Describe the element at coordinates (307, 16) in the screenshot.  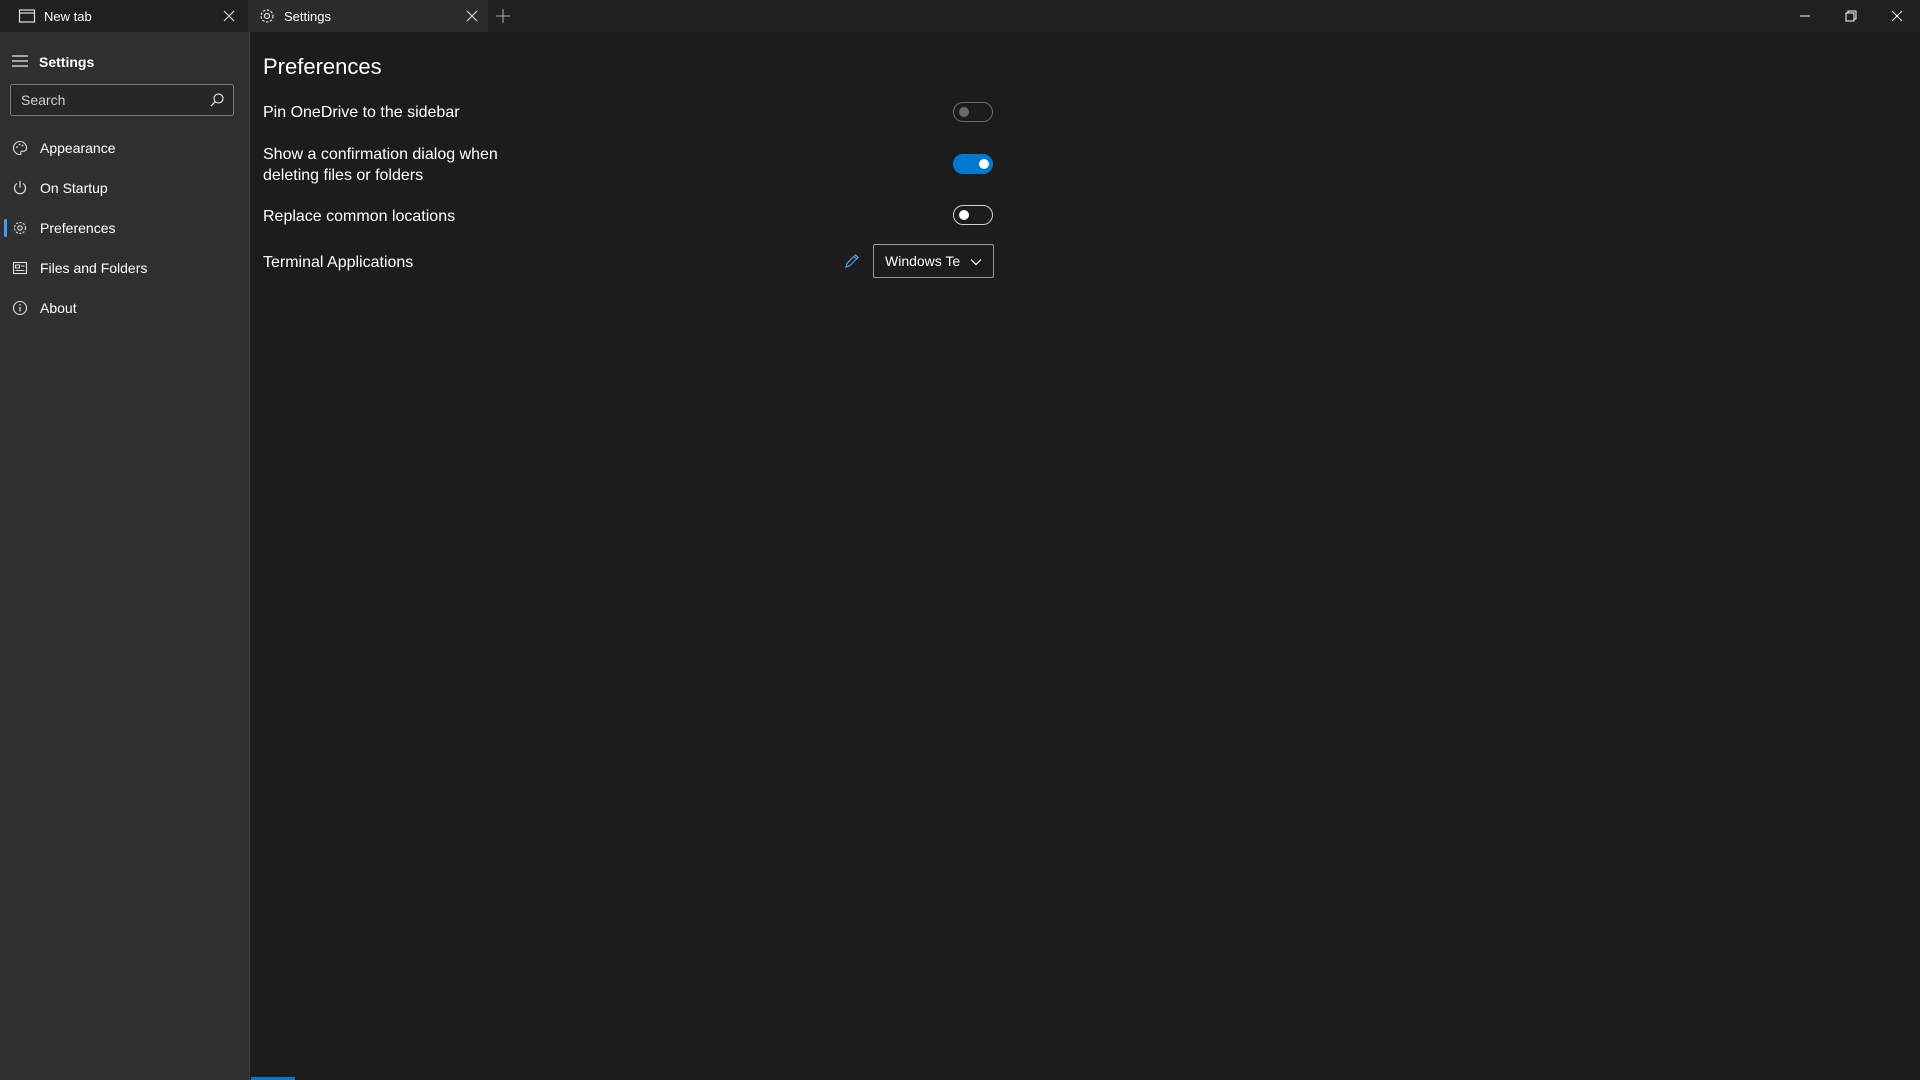
I see `tab-label: Settings` at that location.